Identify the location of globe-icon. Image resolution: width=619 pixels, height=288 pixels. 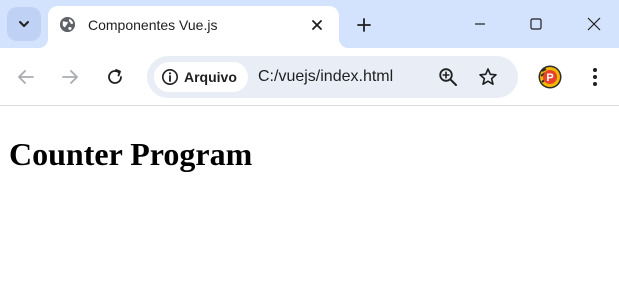
(67, 24).